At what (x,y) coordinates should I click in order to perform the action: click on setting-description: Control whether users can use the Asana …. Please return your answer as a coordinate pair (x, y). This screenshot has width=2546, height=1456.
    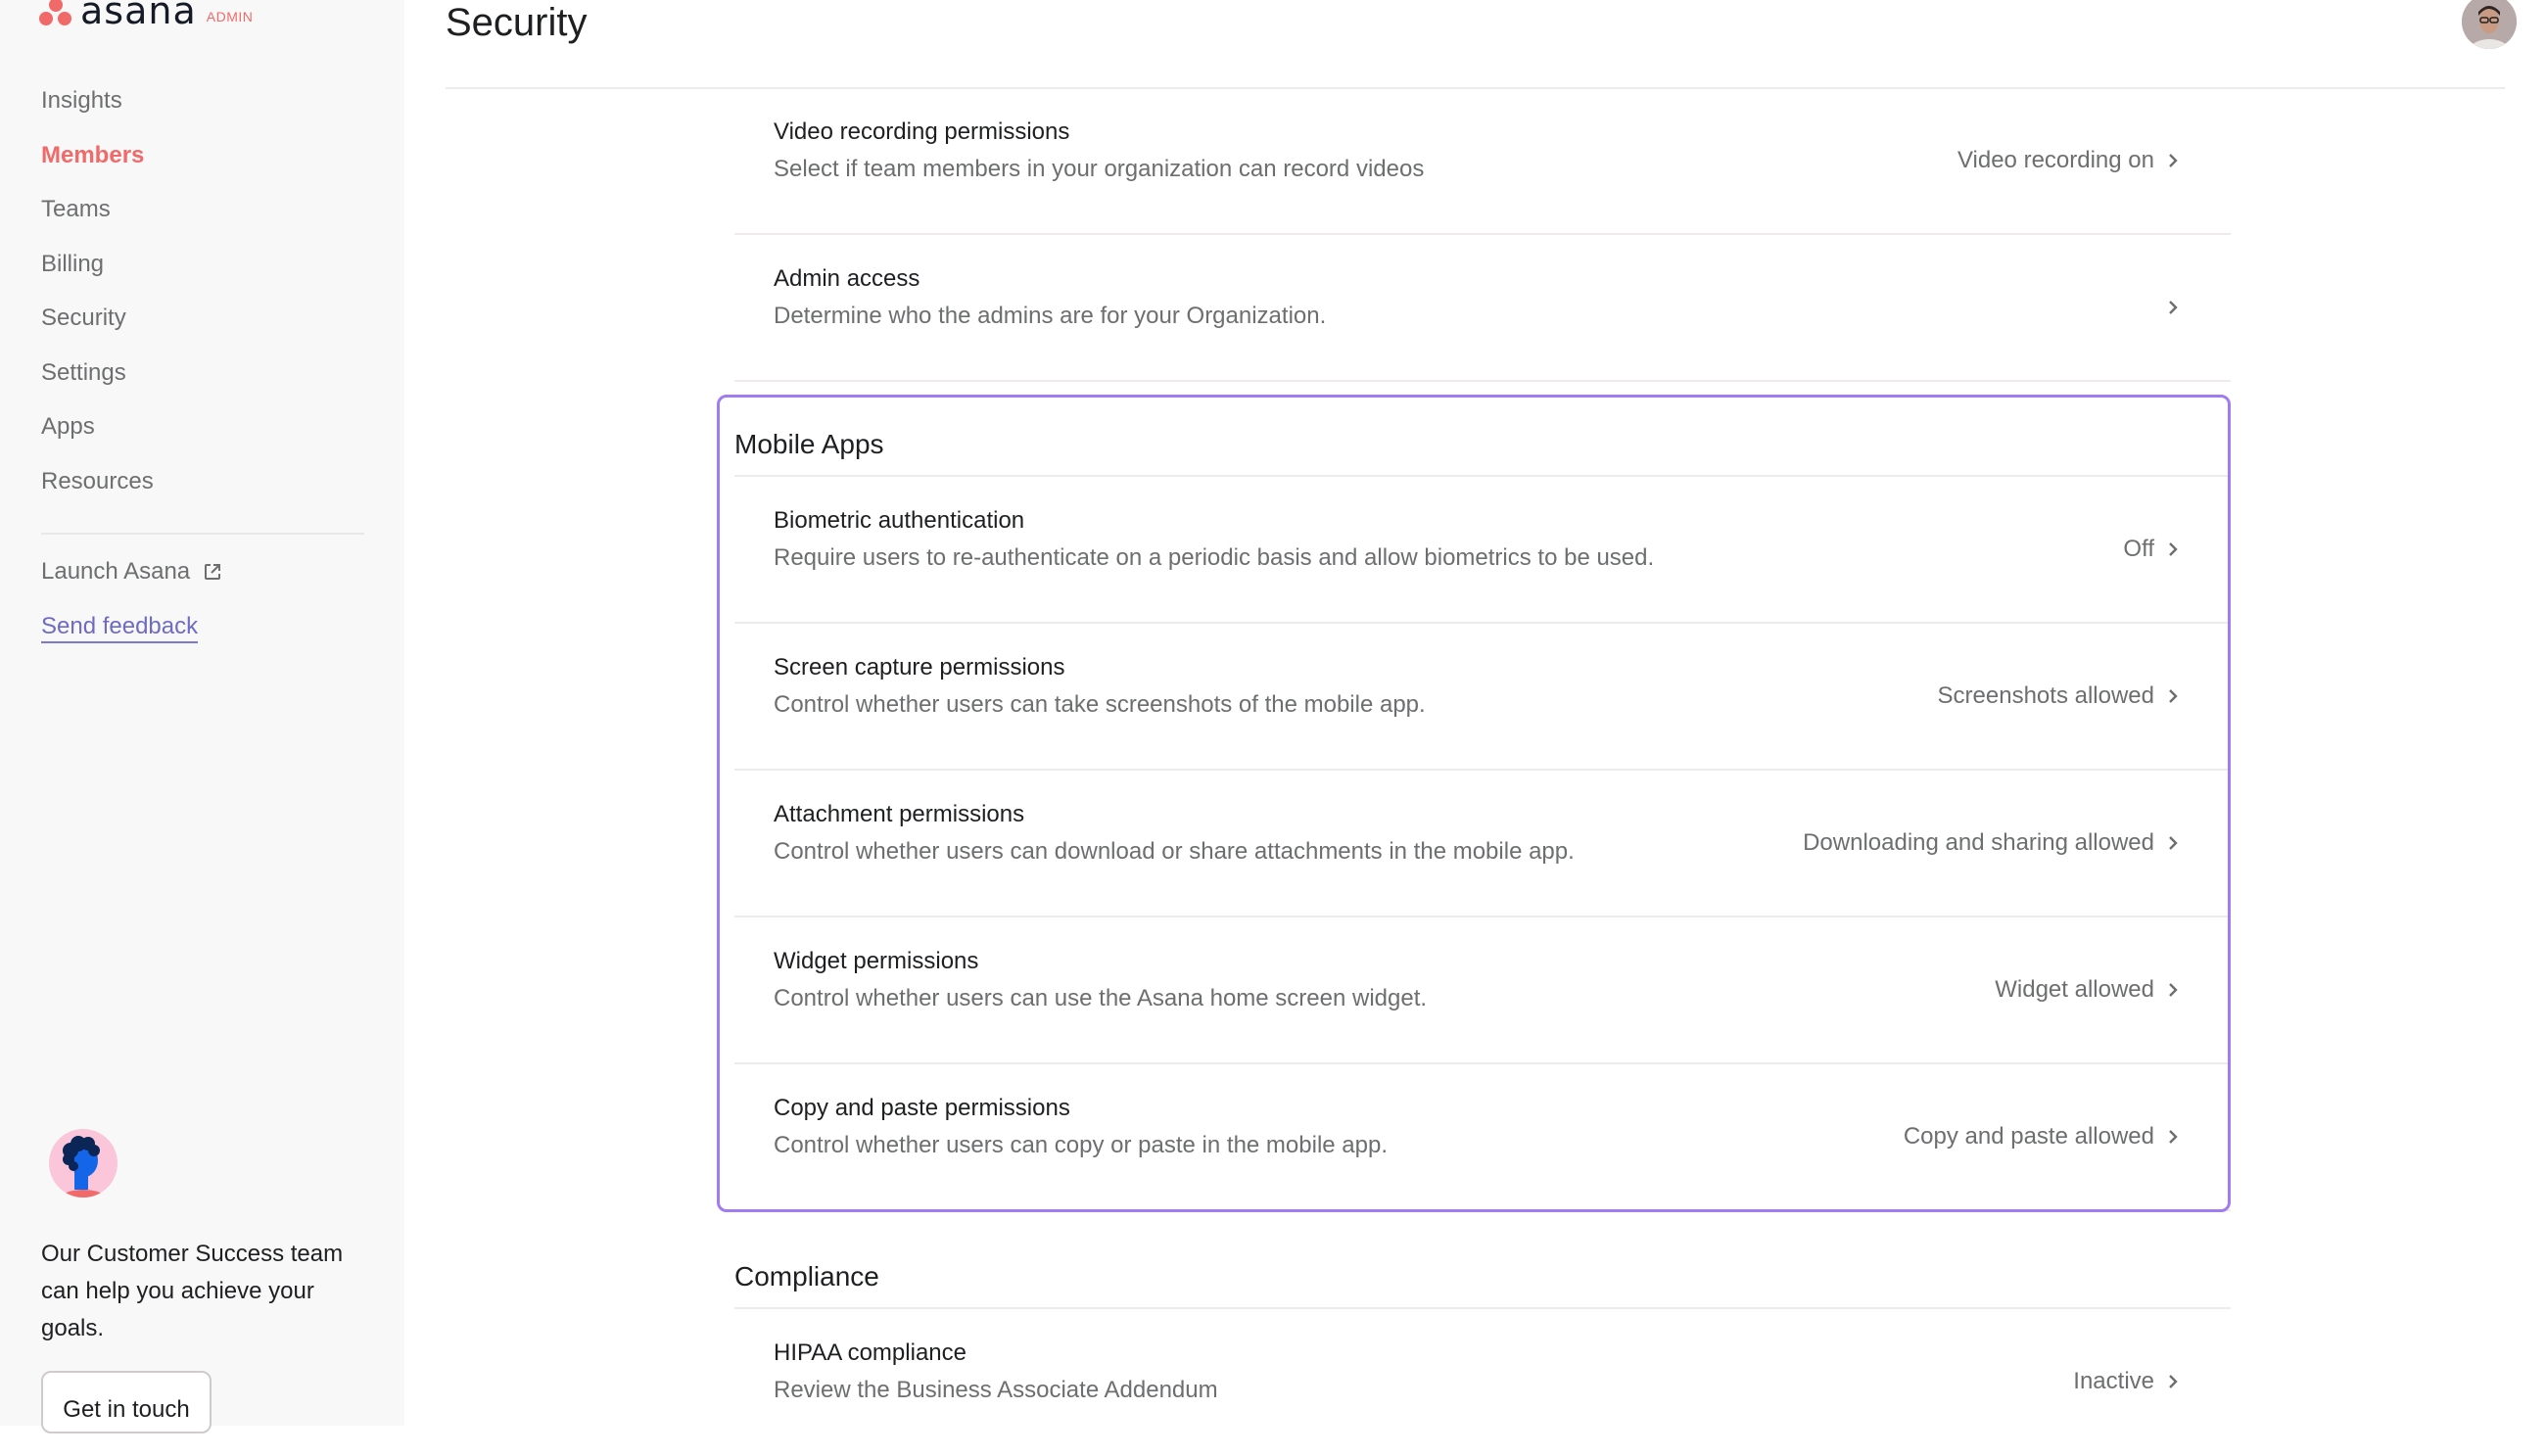
    Looking at the image, I should click on (1101, 998).